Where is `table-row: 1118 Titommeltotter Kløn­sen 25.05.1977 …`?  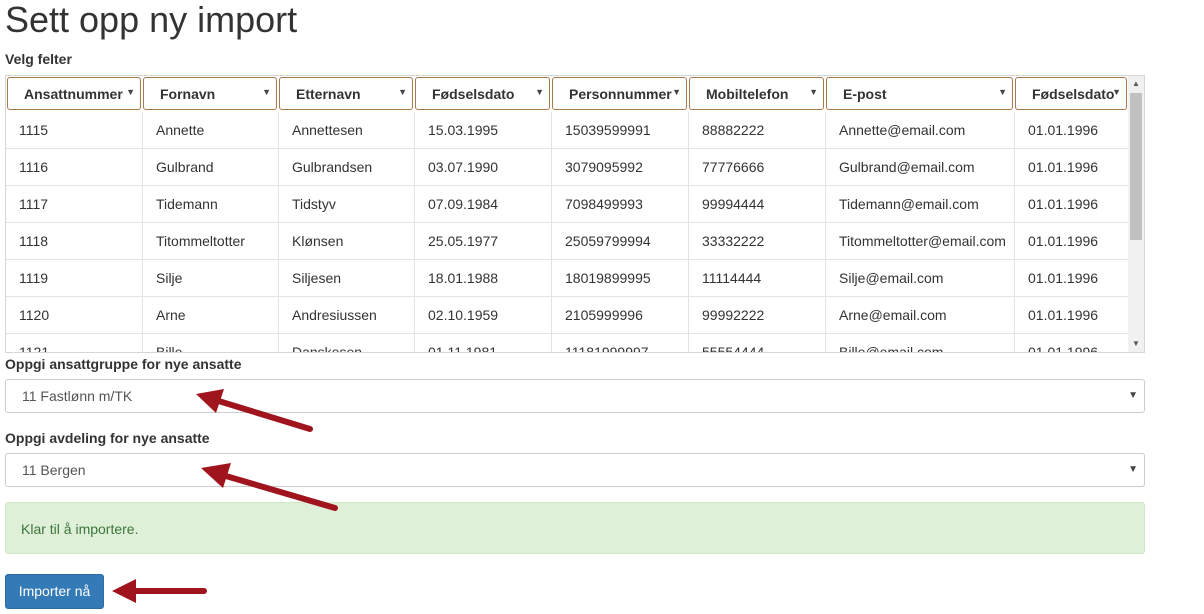 table-row: 1118 Titommeltotter Kløn­sen 25.05.1977 … is located at coordinates (568, 241).